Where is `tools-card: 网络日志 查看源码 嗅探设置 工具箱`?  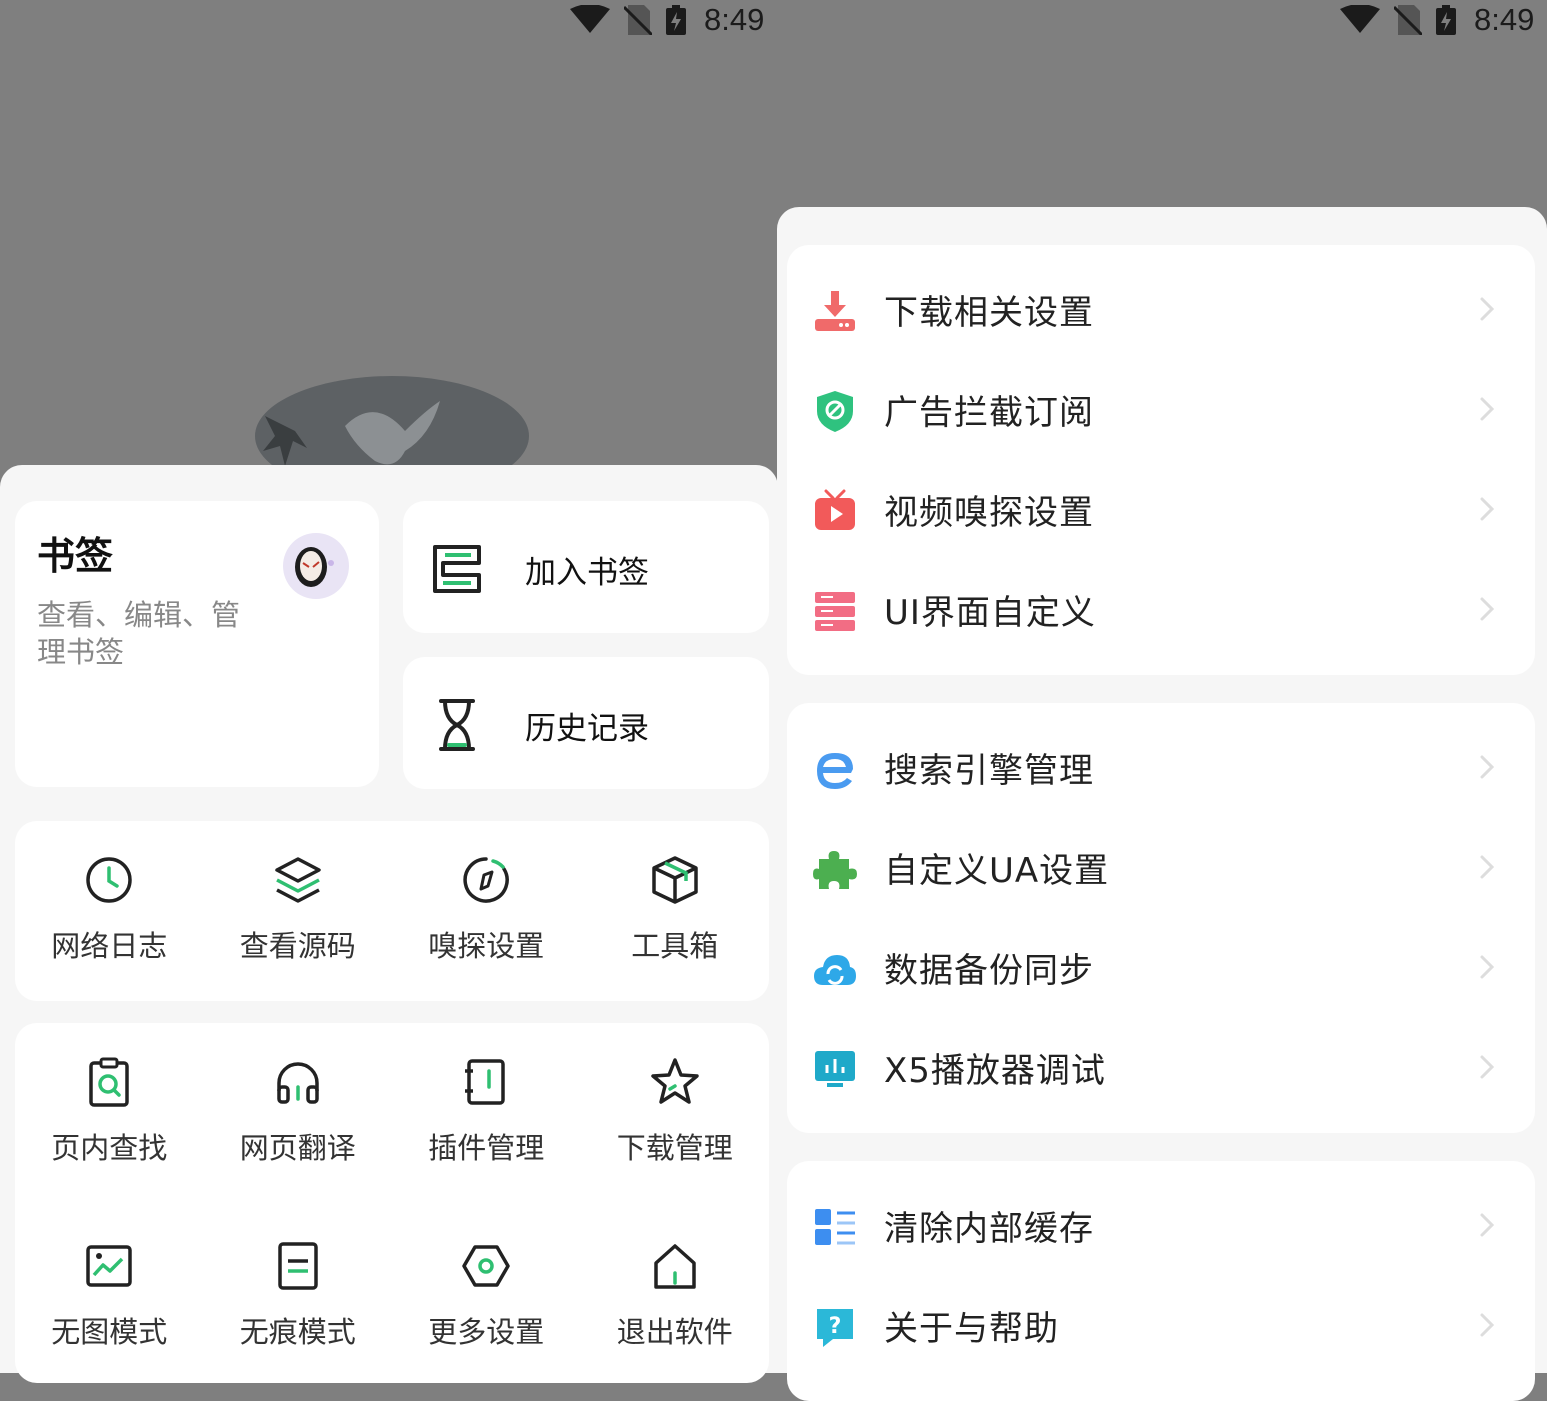 tools-card: 网络日志 查看源码 嗅探设置 工具箱 is located at coordinates (392, 911).